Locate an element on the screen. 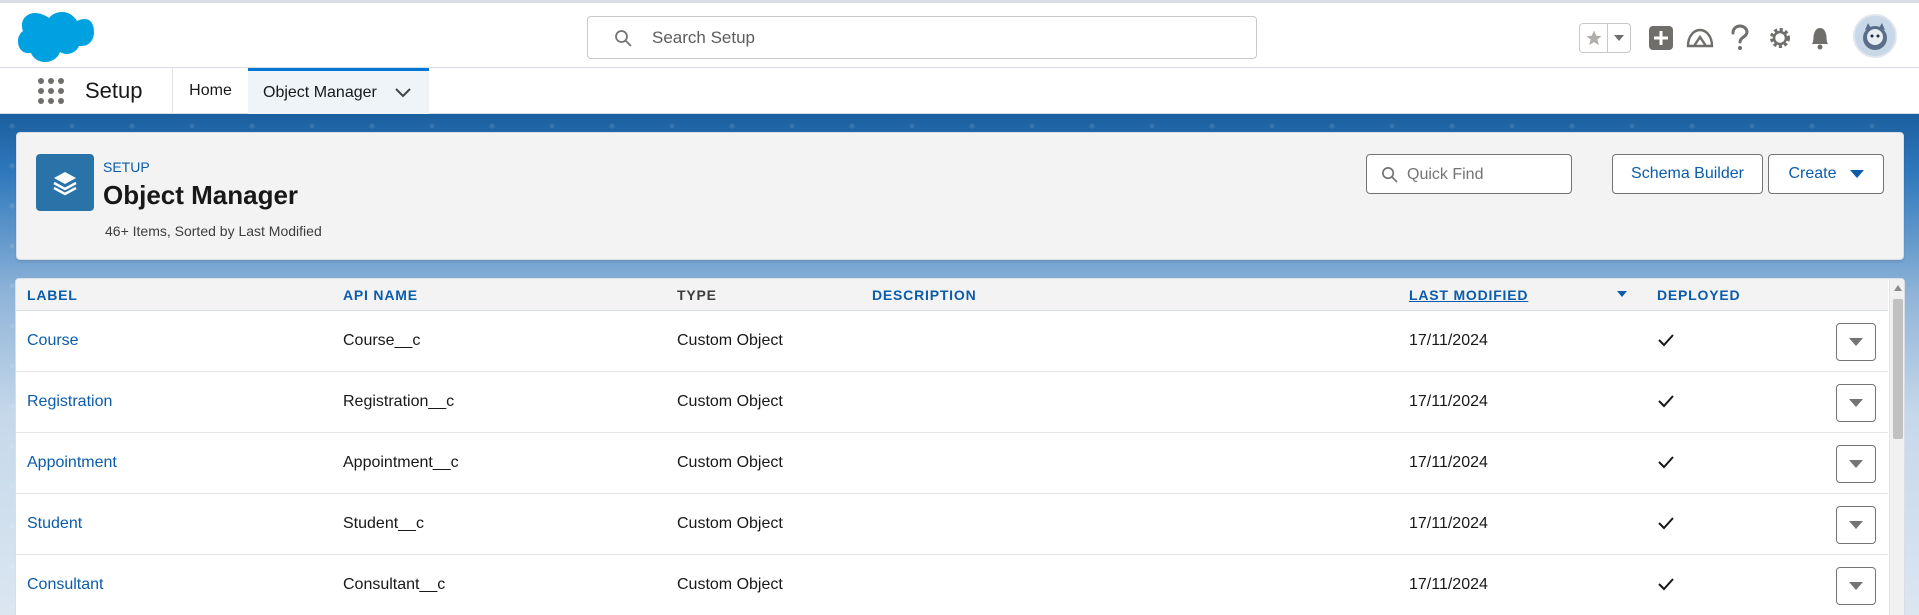  global-actions-button is located at coordinates (1661, 38).